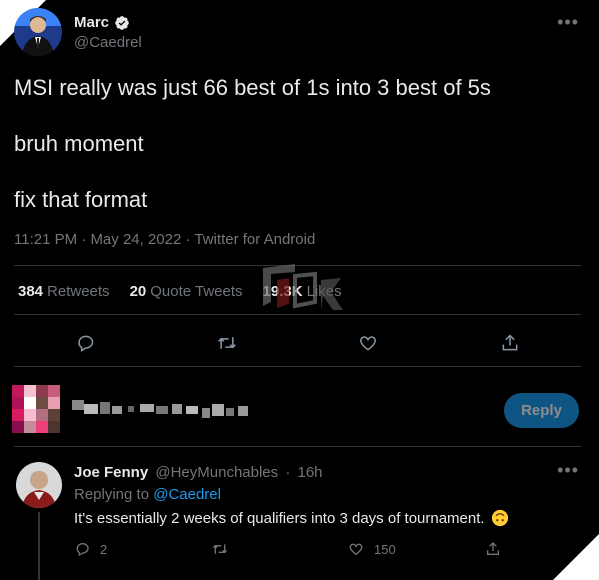  Describe the element at coordinates (416, 549) in the screenshot. I see `like-action: 150` at that location.